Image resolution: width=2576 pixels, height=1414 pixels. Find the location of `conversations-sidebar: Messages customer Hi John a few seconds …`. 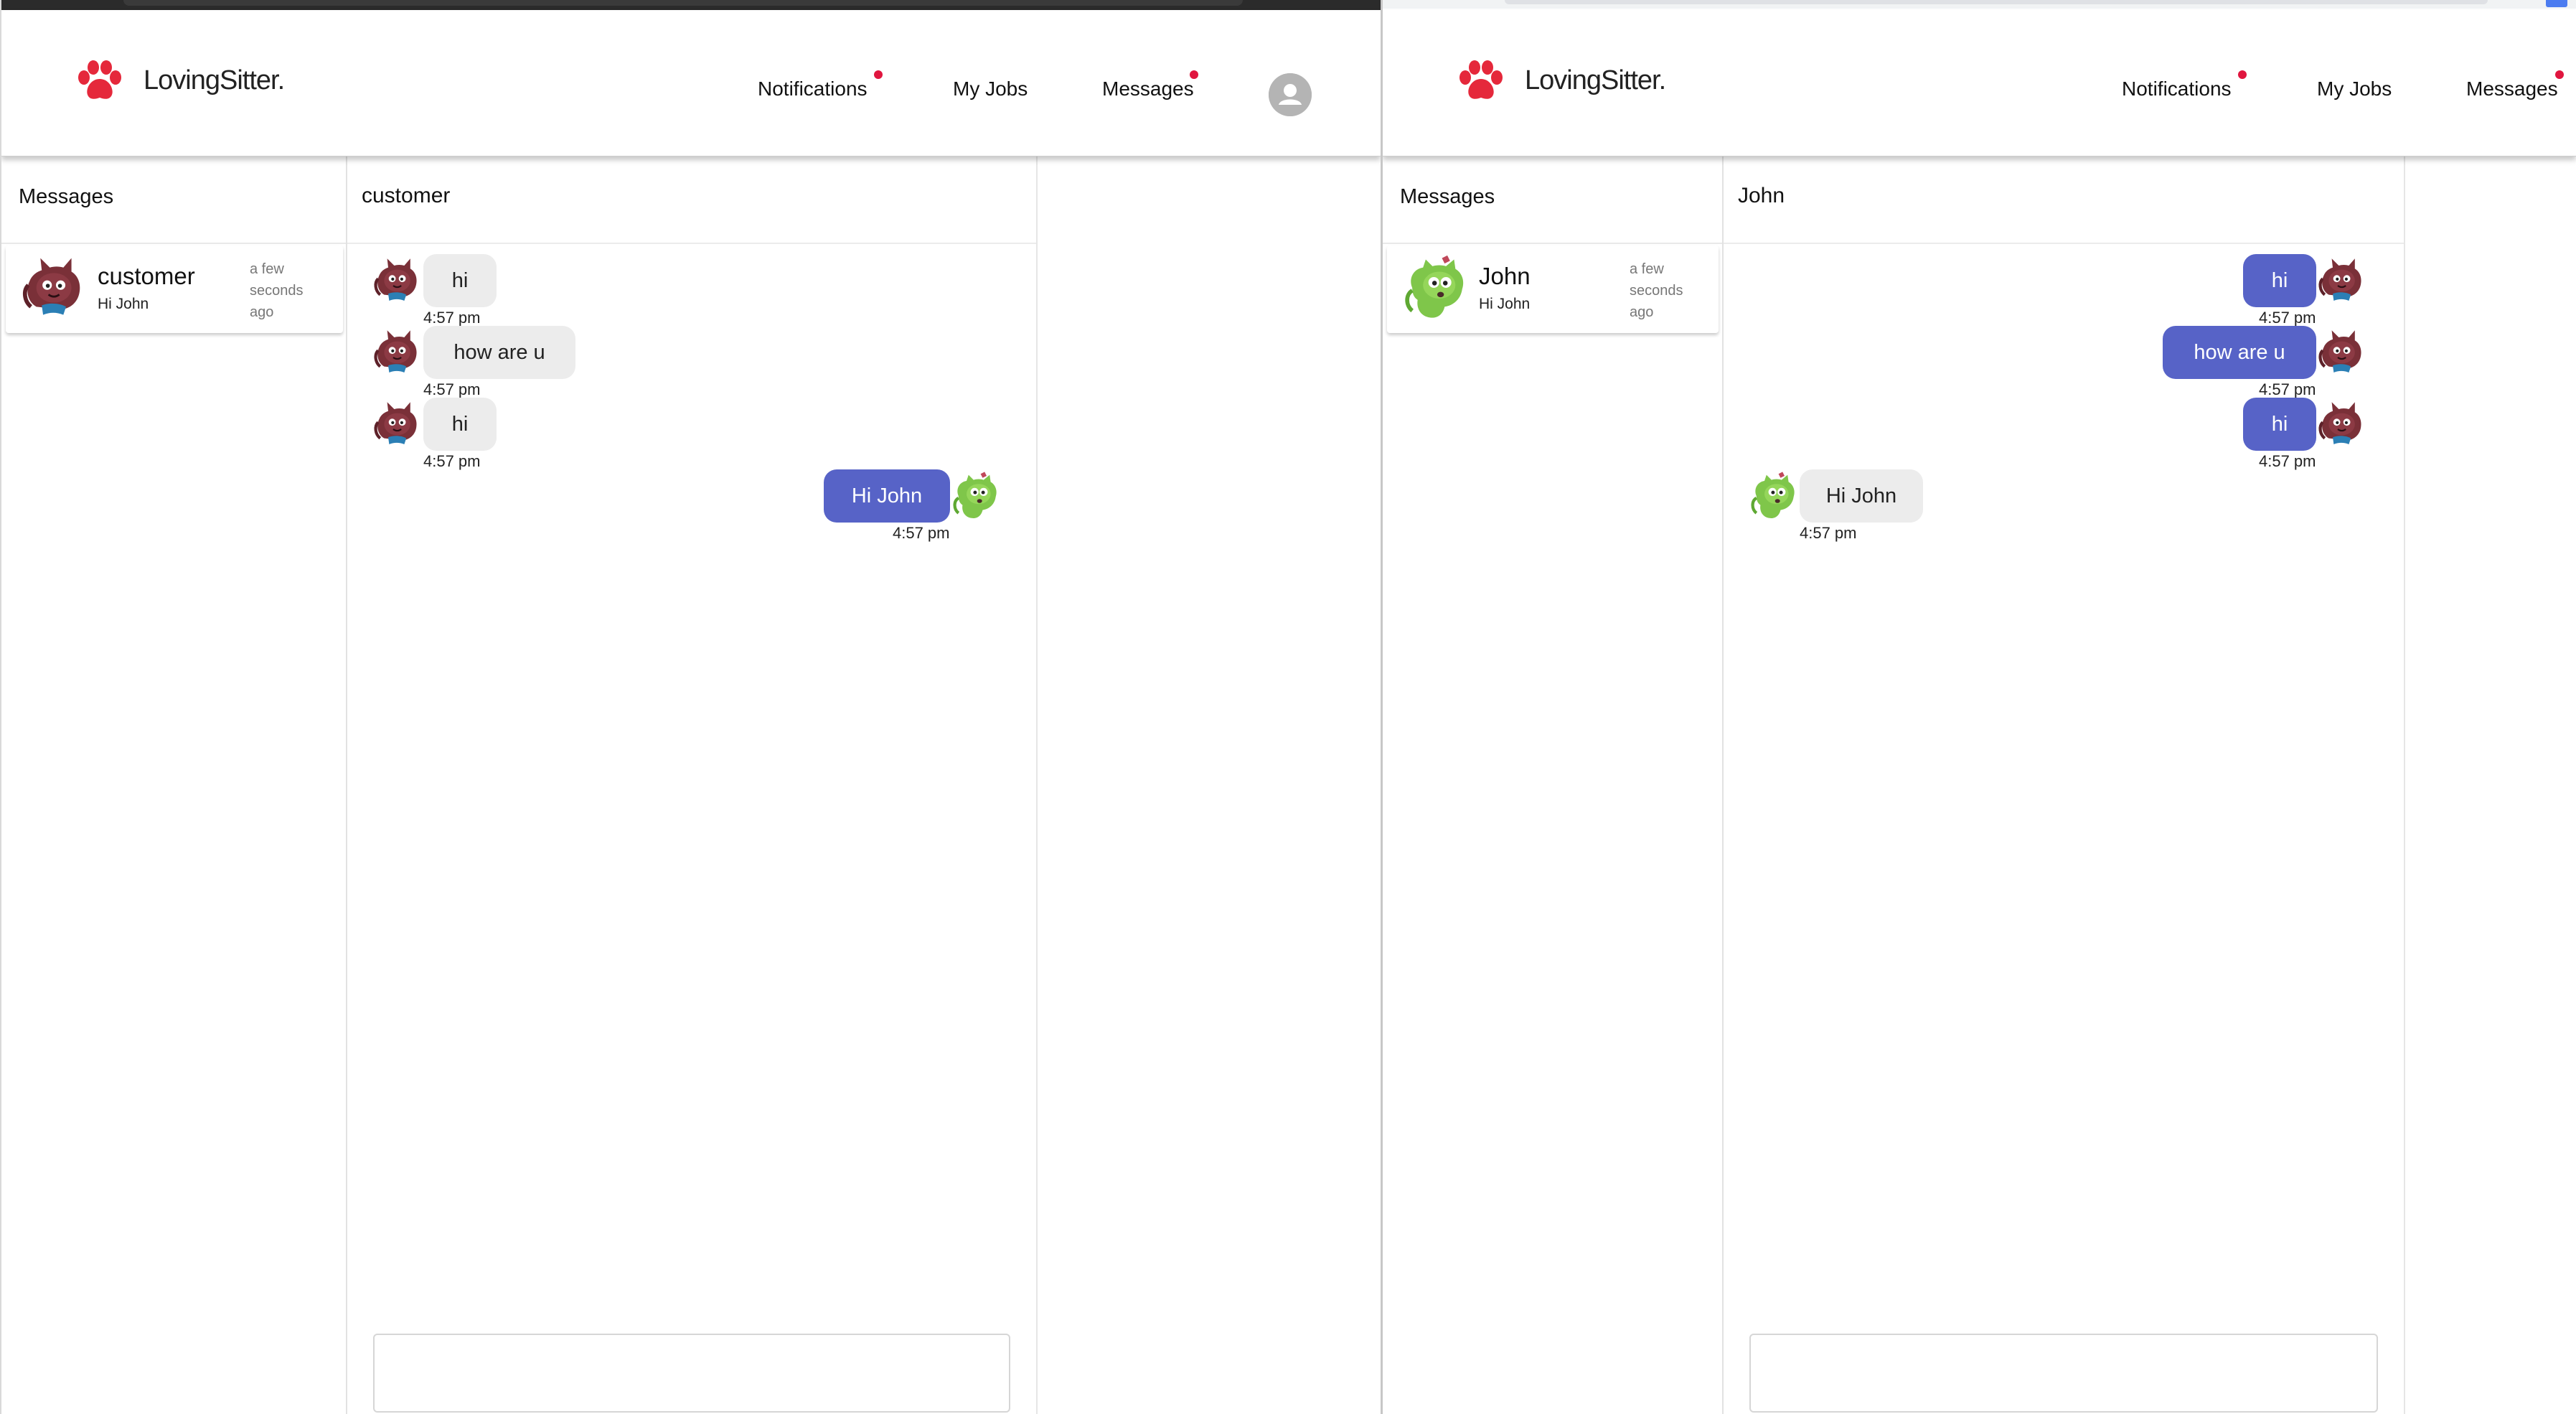

conversations-sidebar: Messages customer Hi John a few seconds … is located at coordinates (174, 785).